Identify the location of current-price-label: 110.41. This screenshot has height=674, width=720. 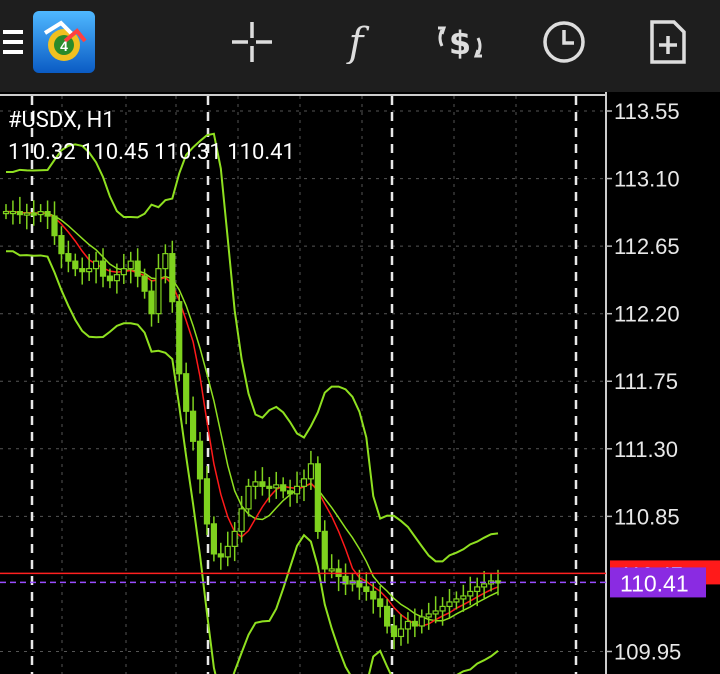
(654, 583).